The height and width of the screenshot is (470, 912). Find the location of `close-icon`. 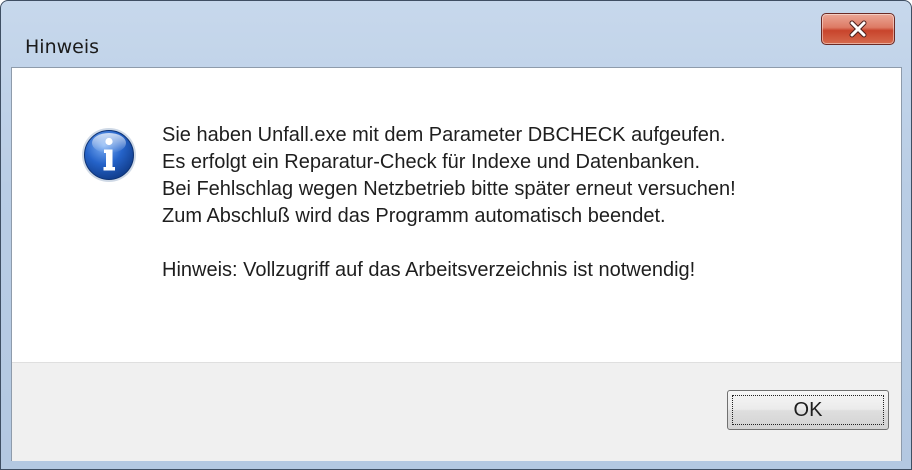

close-icon is located at coordinates (858, 29).